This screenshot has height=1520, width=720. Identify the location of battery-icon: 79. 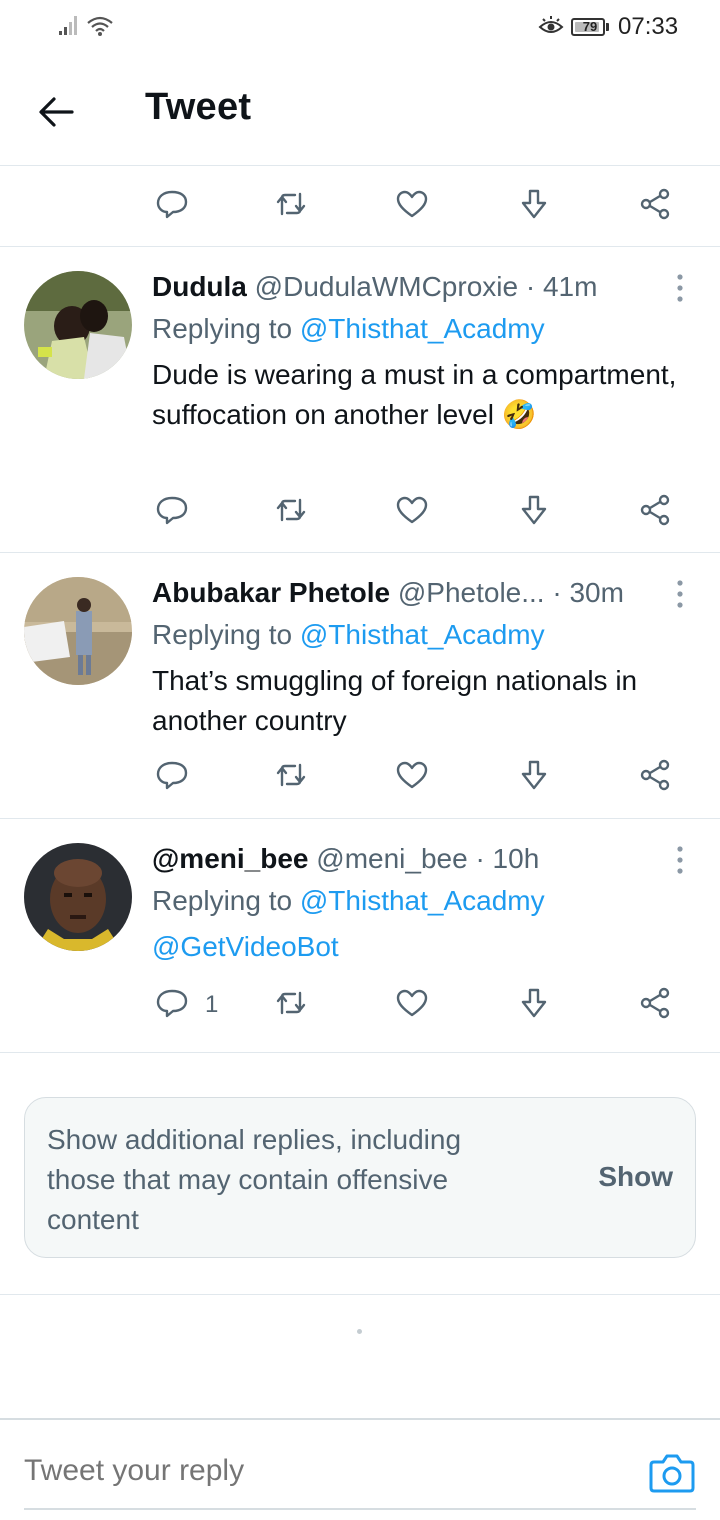
(591, 27).